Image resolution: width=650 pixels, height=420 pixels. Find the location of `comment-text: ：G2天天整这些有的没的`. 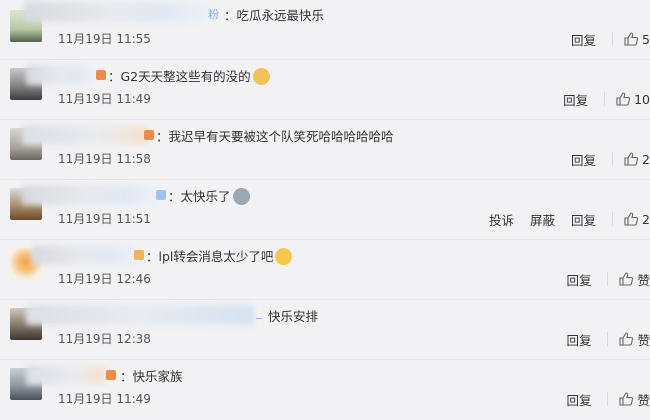

comment-text: ：G2天天整这些有的没的 is located at coordinates (189, 75).